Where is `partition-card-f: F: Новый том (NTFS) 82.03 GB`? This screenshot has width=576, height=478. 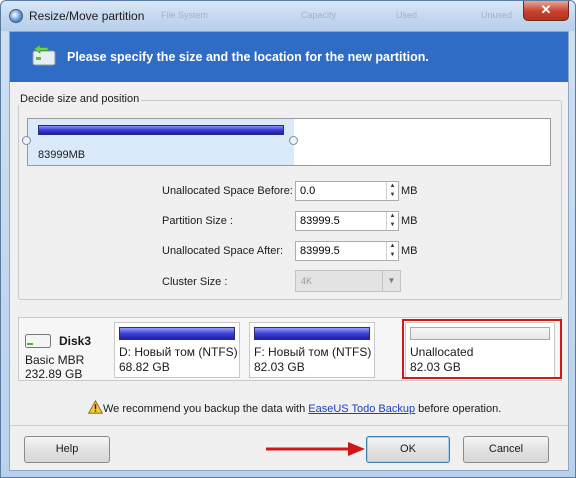 partition-card-f: F: Новый том (NTFS) 82.03 GB is located at coordinates (312, 350).